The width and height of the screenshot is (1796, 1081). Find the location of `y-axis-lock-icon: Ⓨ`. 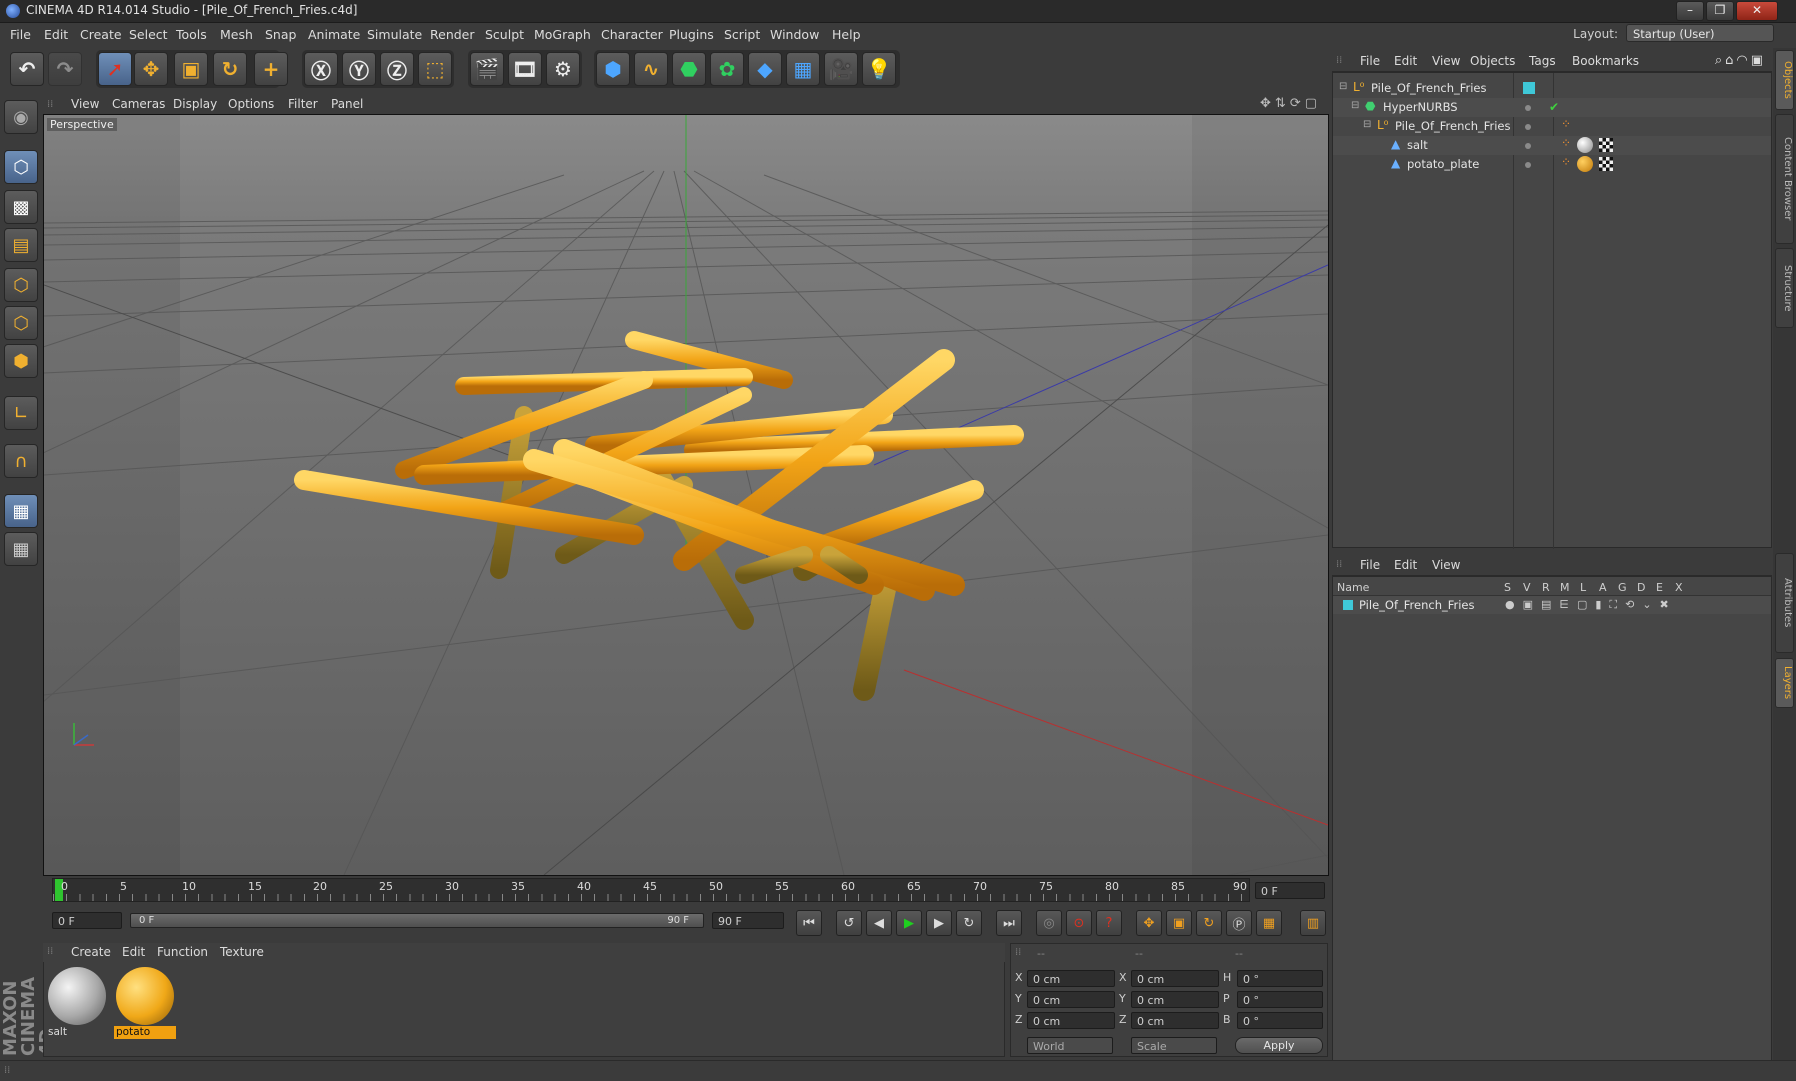

y-axis-lock-icon: Ⓨ is located at coordinates (359, 69).